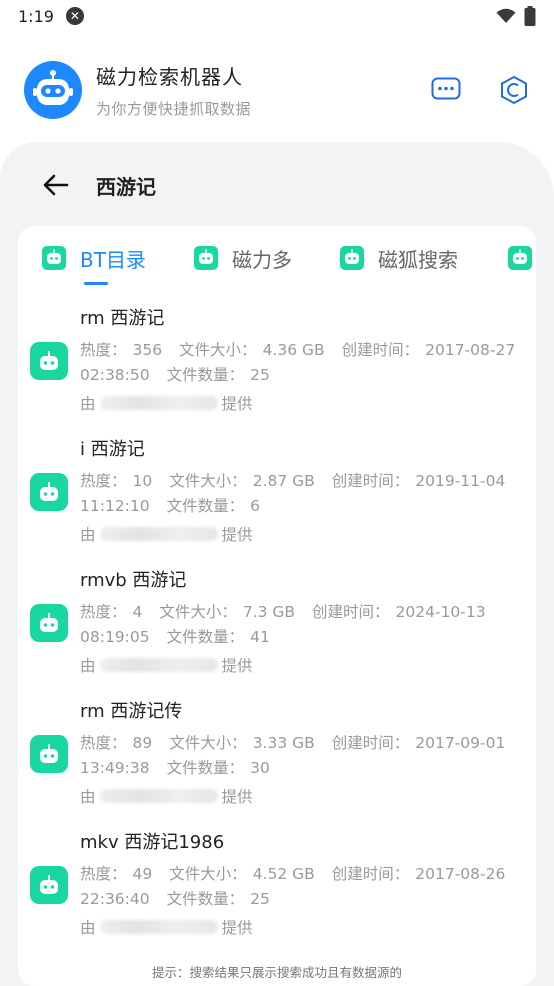 This screenshot has height=986, width=554. I want to click on page-title: 西游记, so click(126, 186).